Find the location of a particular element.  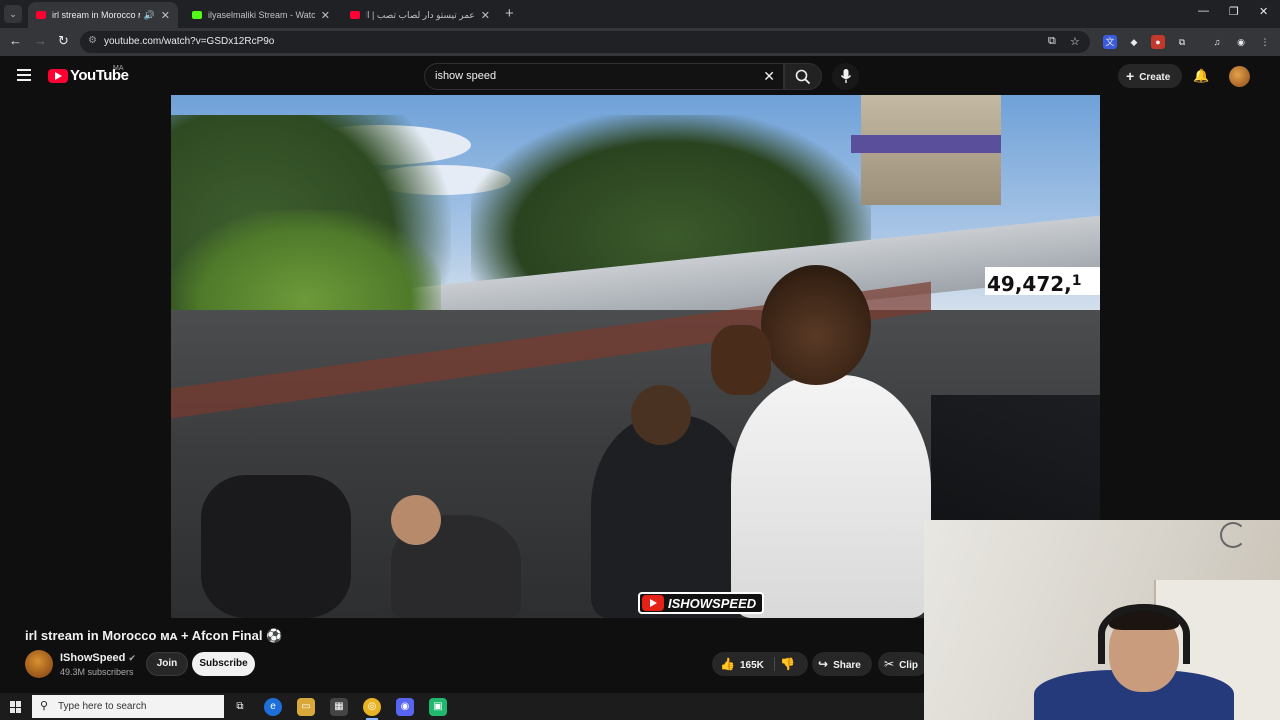

channel-name: IShowSpeed ✔ is located at coordinates (98, 658).